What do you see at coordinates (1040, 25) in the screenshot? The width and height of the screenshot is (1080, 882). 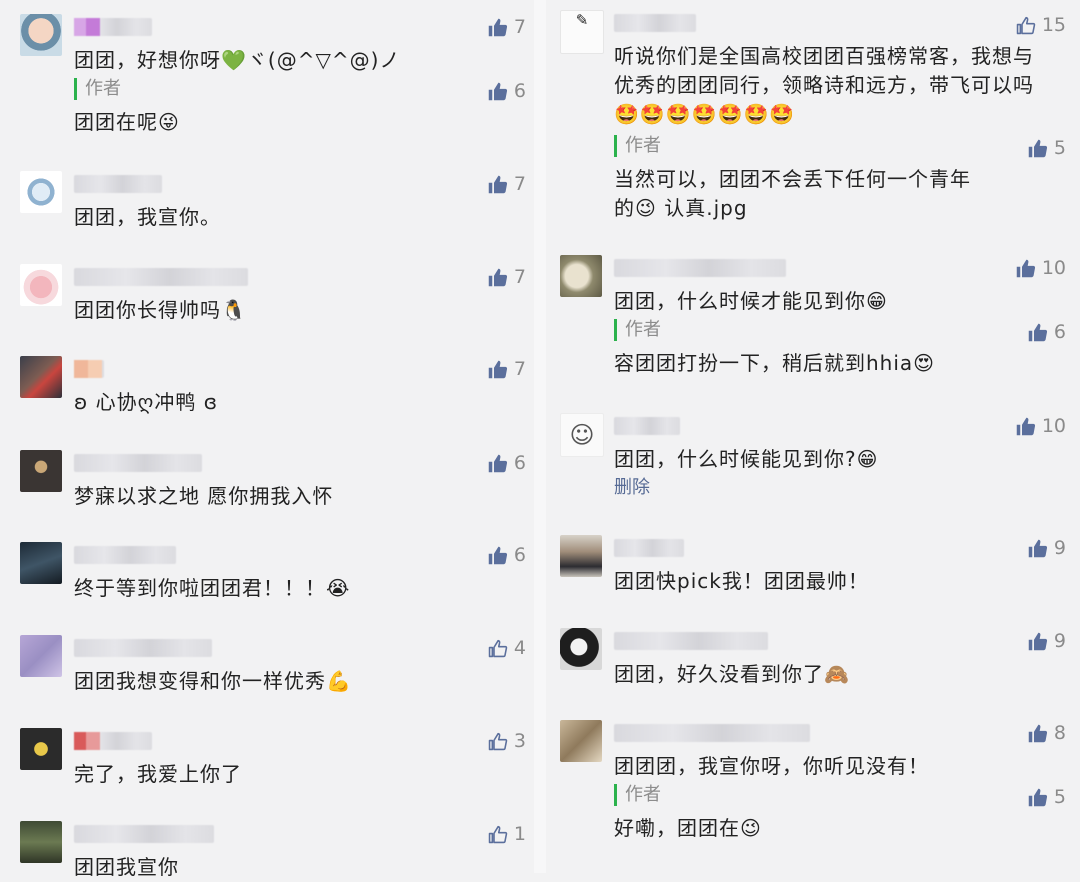 I see `like-button: 15` at bounding box center [1040, 25].